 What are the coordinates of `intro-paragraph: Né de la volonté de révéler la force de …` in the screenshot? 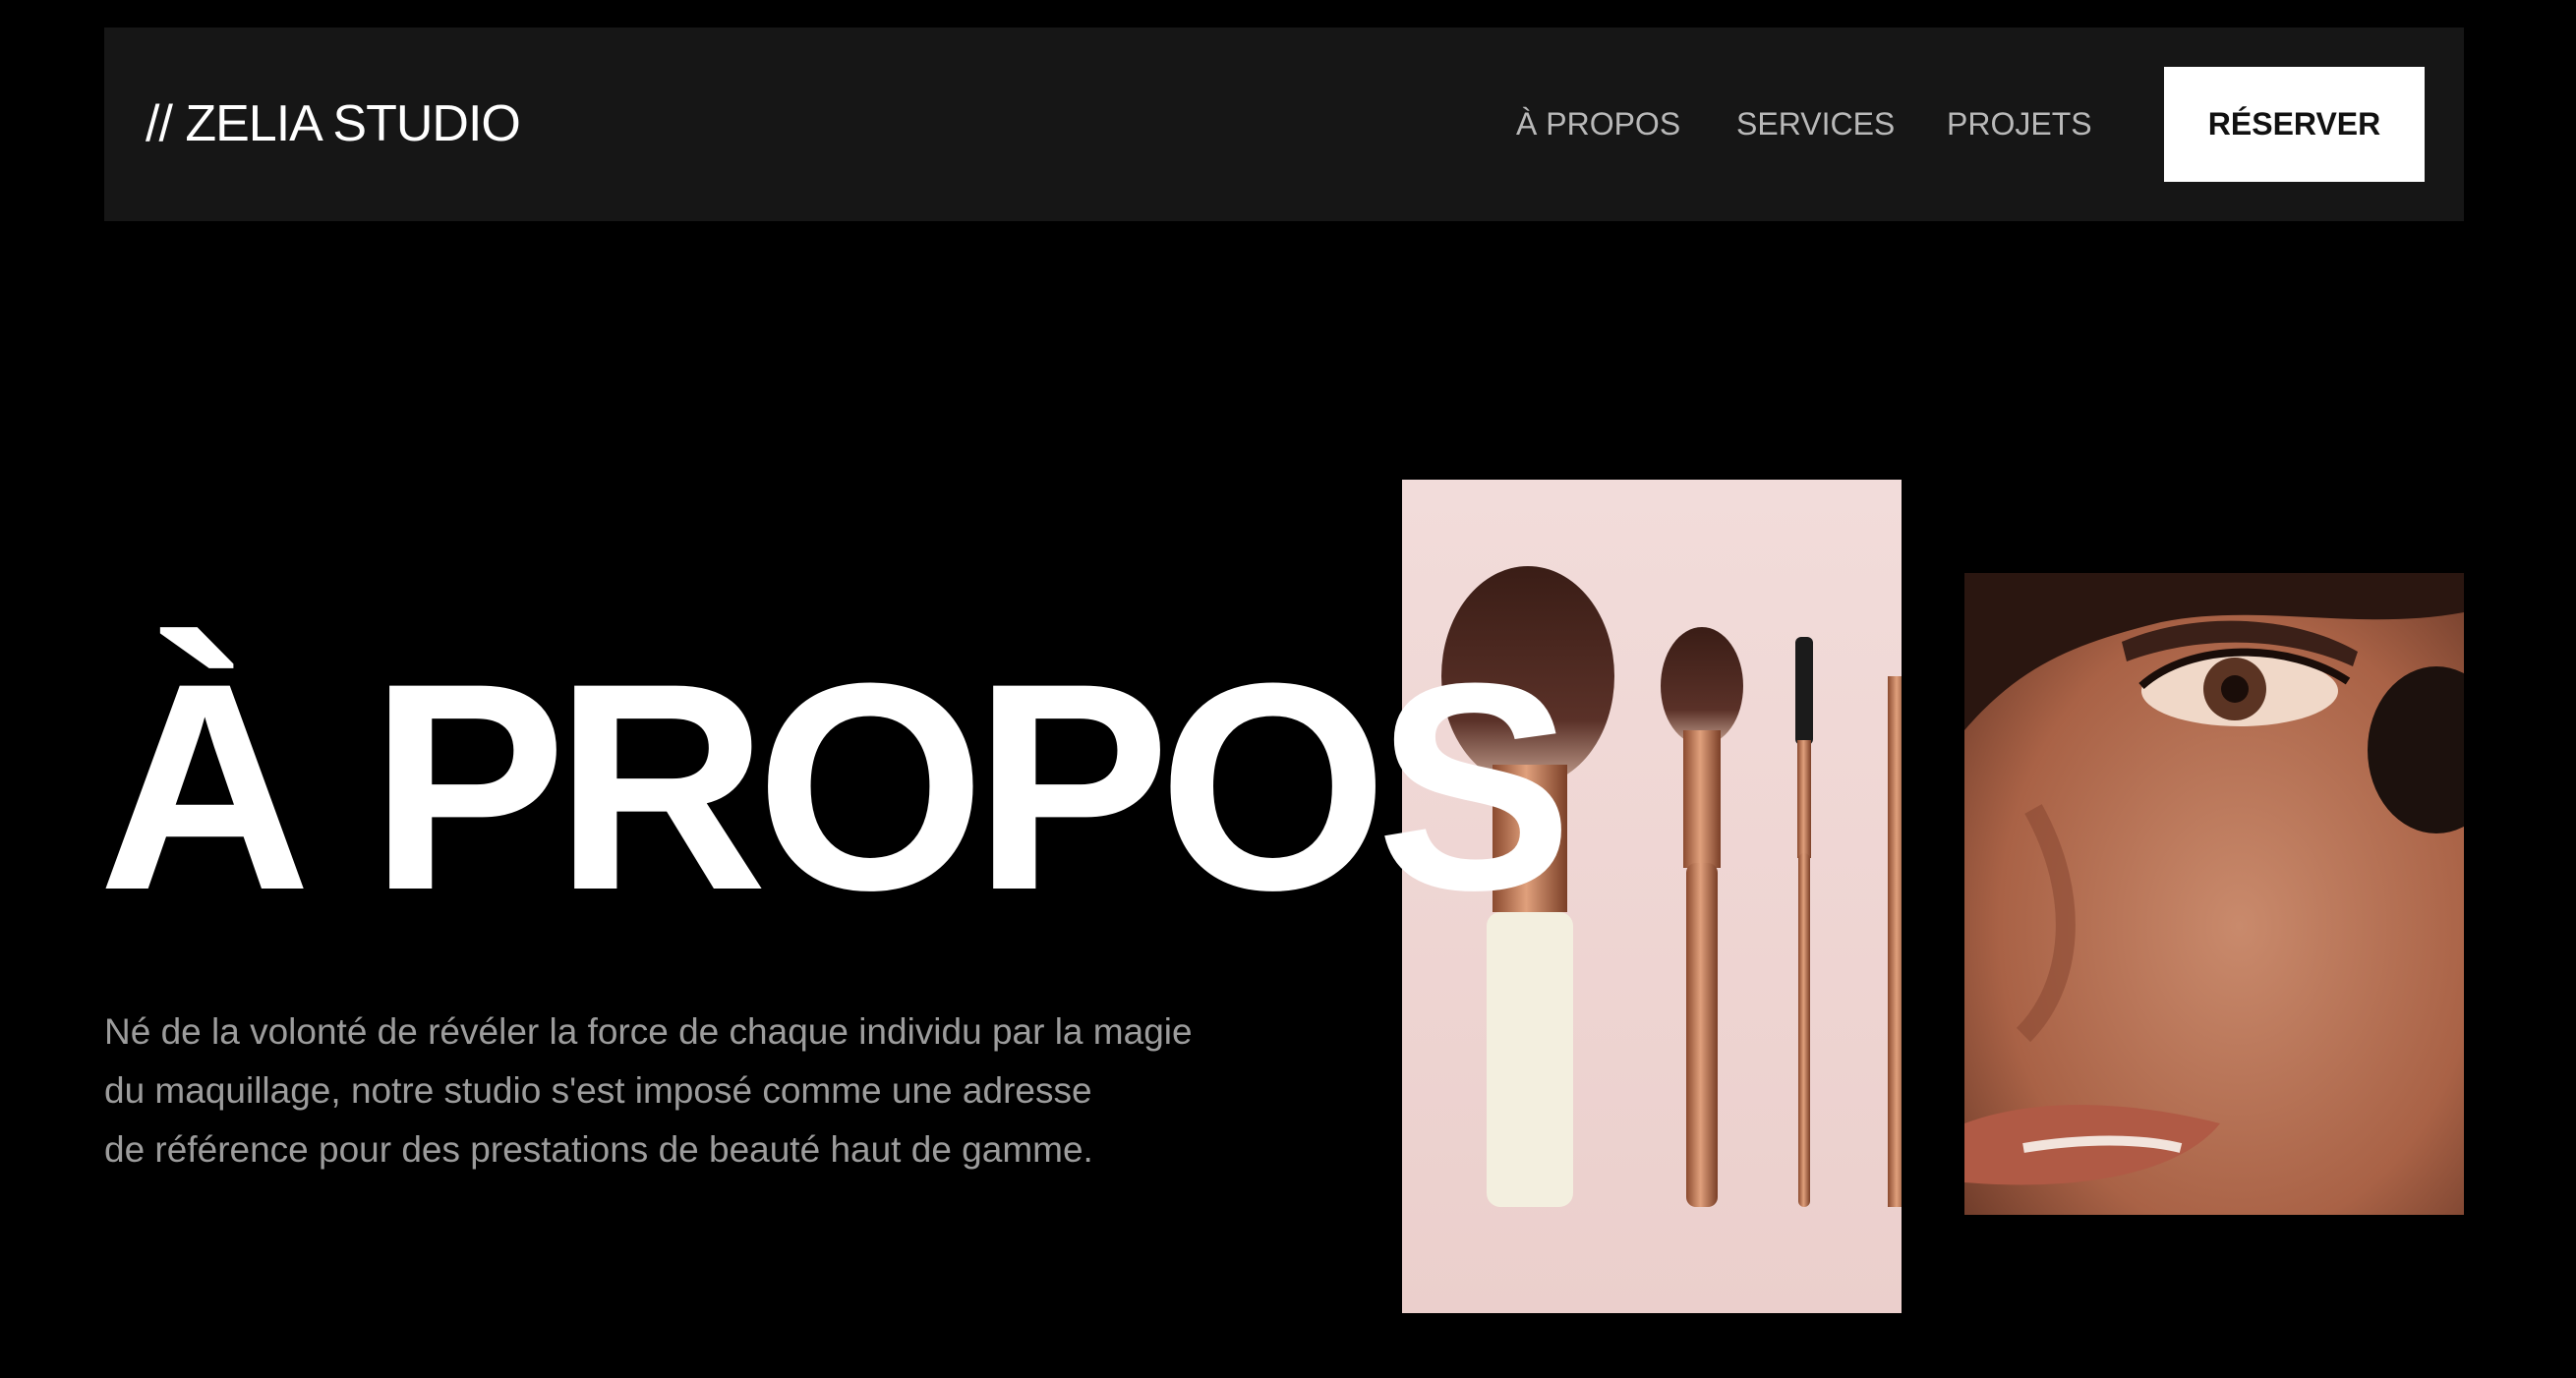 It's located at (694, 1091).